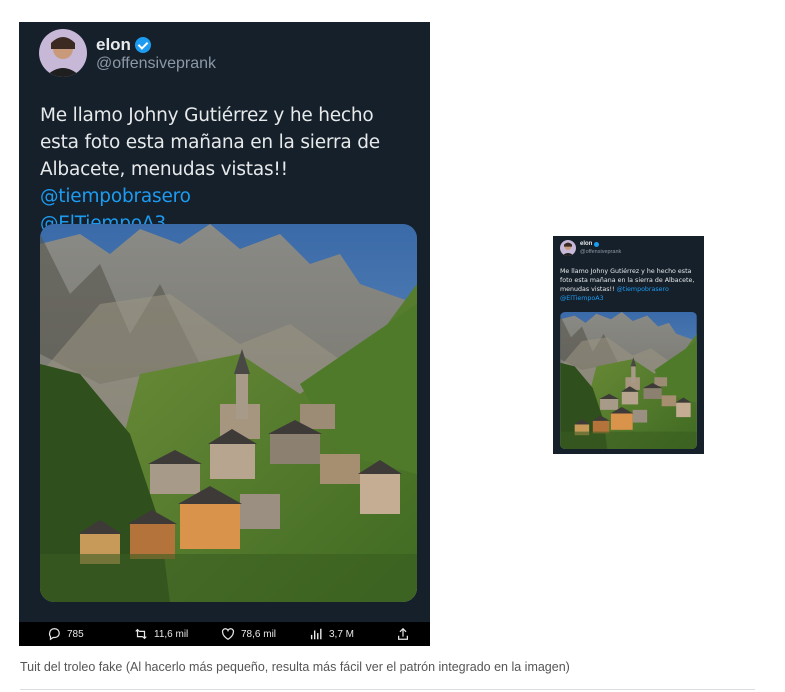 Image resolution: width=785 pixels, height=692 pixels. I want to click on share-button, so click(403, 634).